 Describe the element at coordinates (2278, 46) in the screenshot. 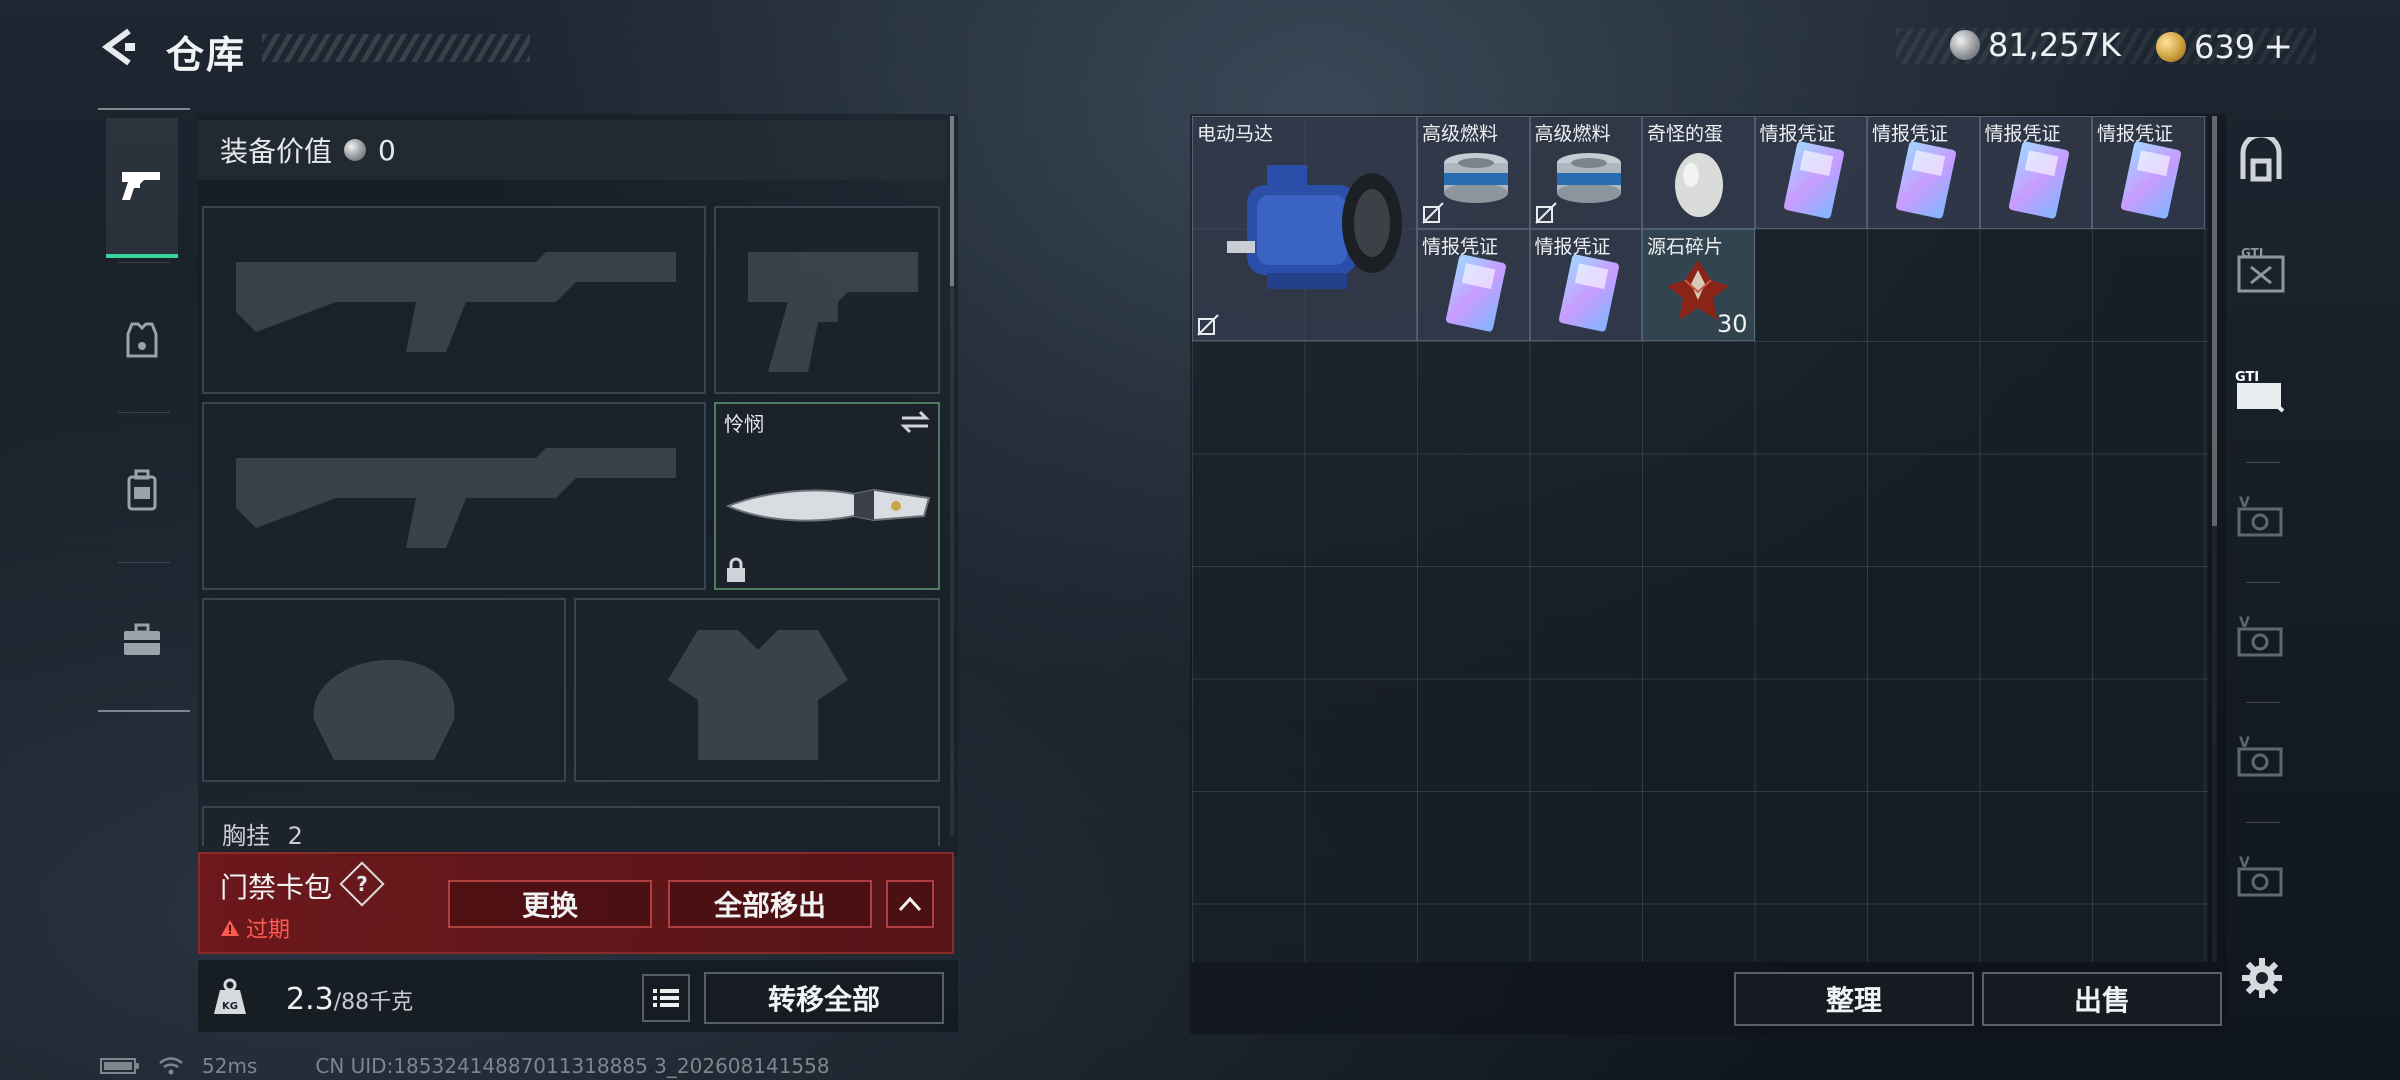

I see `add-currency-icon: +` at that location.